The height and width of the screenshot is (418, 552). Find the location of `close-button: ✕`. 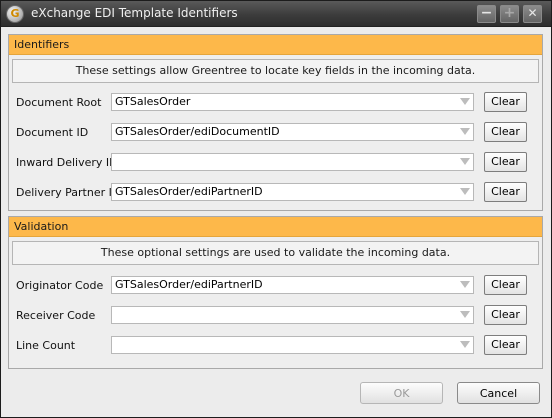

close-button: ✕ is located at coordinates (532, 14).